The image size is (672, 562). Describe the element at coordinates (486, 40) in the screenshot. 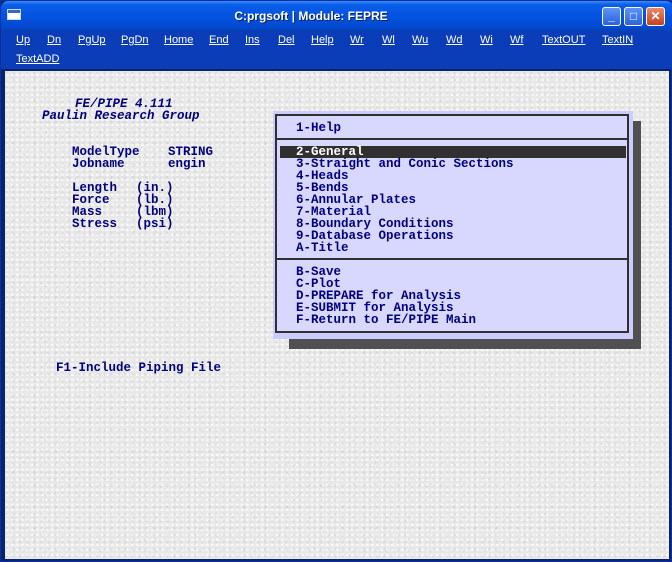

I see `menu-wi: Wi` at that location.